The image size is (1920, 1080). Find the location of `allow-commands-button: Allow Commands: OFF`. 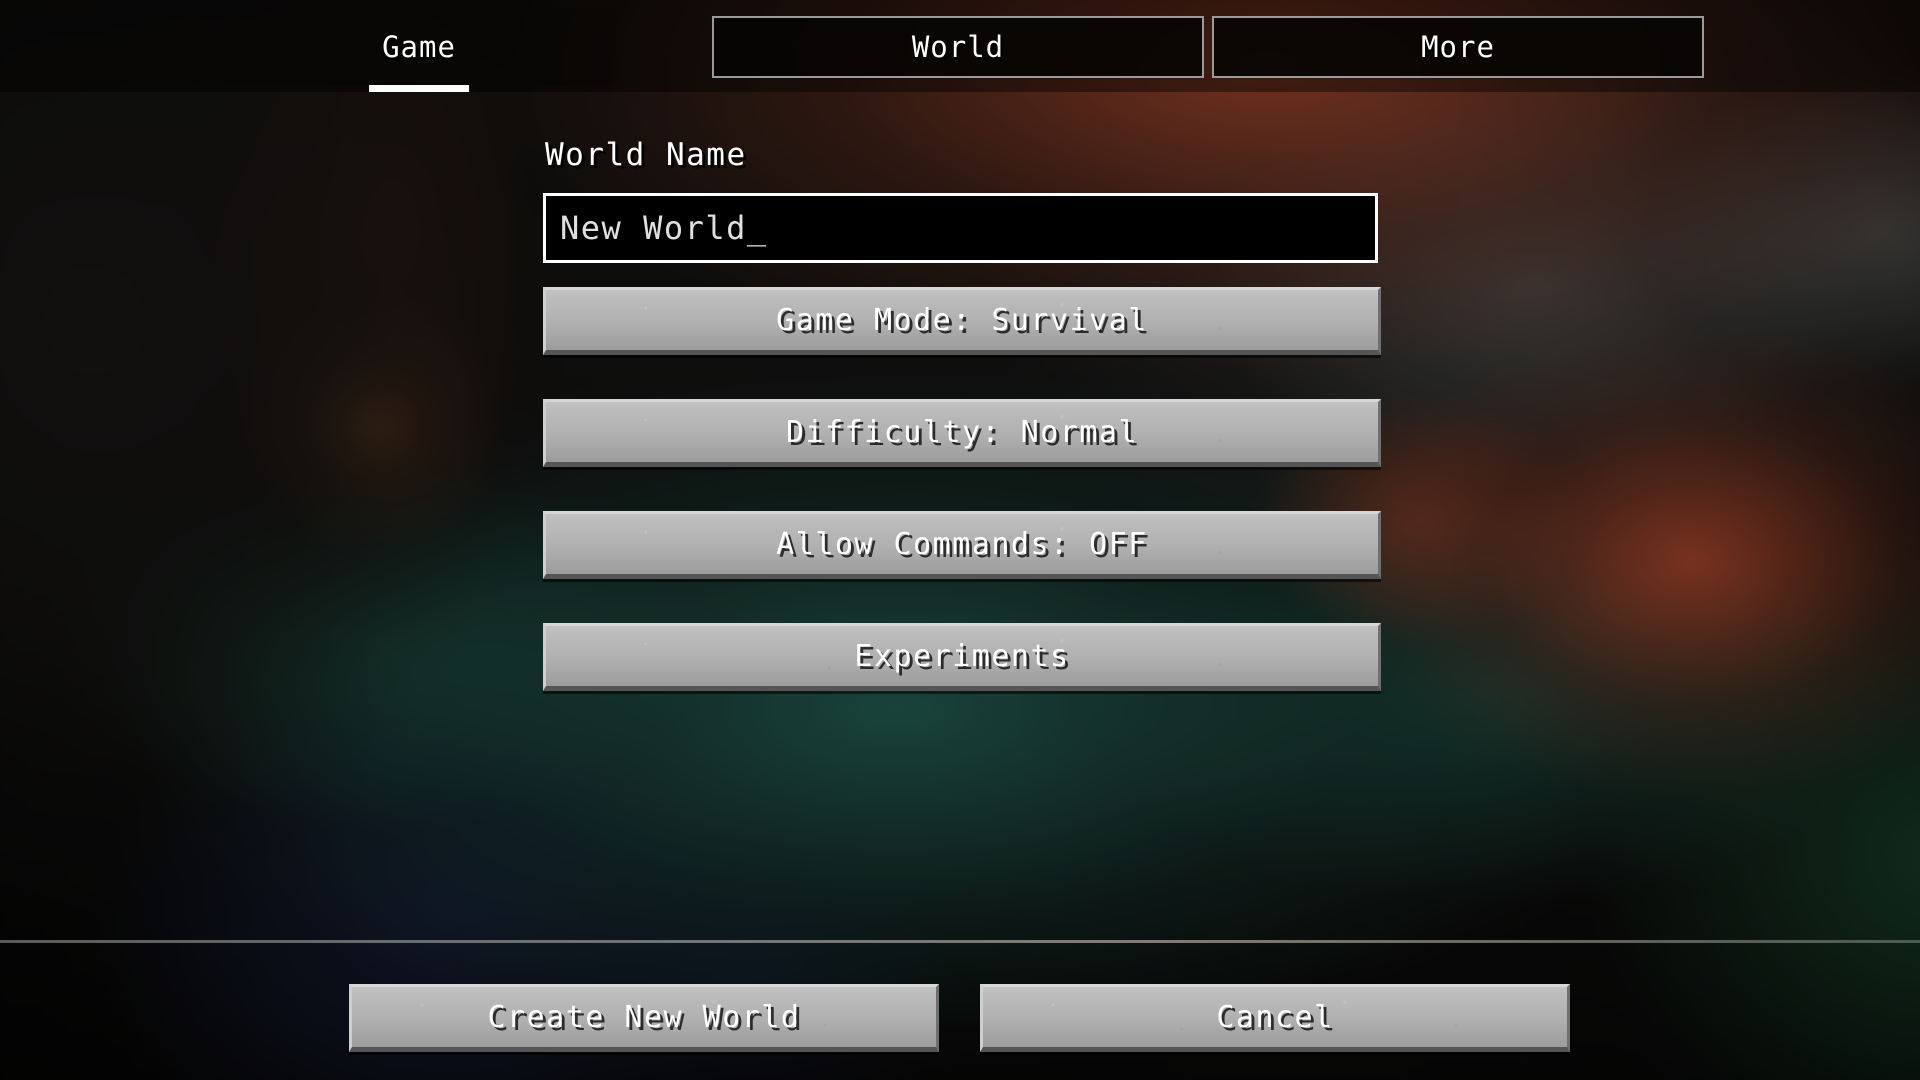

allow-commands-button: Allow Commands: OFF is located at coordinates (962, 545).